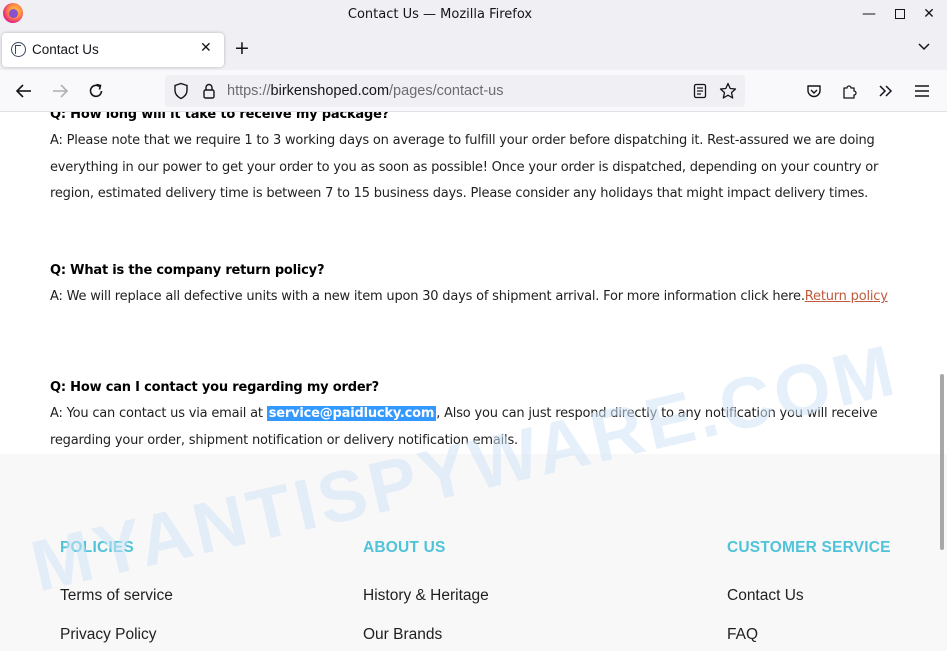 This screenshot has width=947, height=651. I want to click on url-host: birkenshoped.com, so click(330, 91).